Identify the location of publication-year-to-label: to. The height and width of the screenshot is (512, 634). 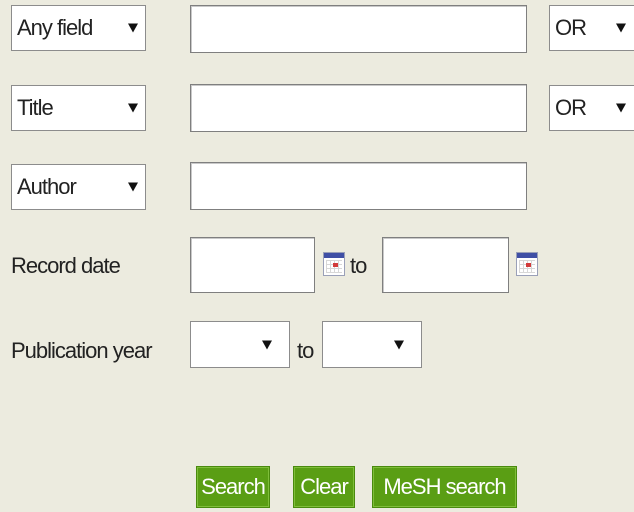
(305, 350).